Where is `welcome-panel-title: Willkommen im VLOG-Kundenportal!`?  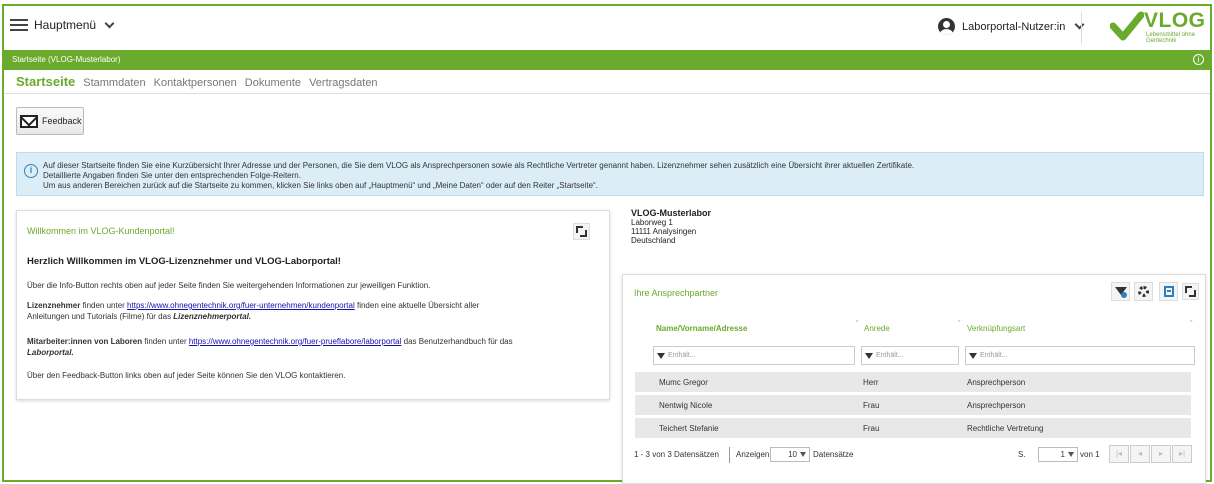 welcome-panel-title: Willkommen im VLOG-Kundenportal! is located at coordinates (101, 231).